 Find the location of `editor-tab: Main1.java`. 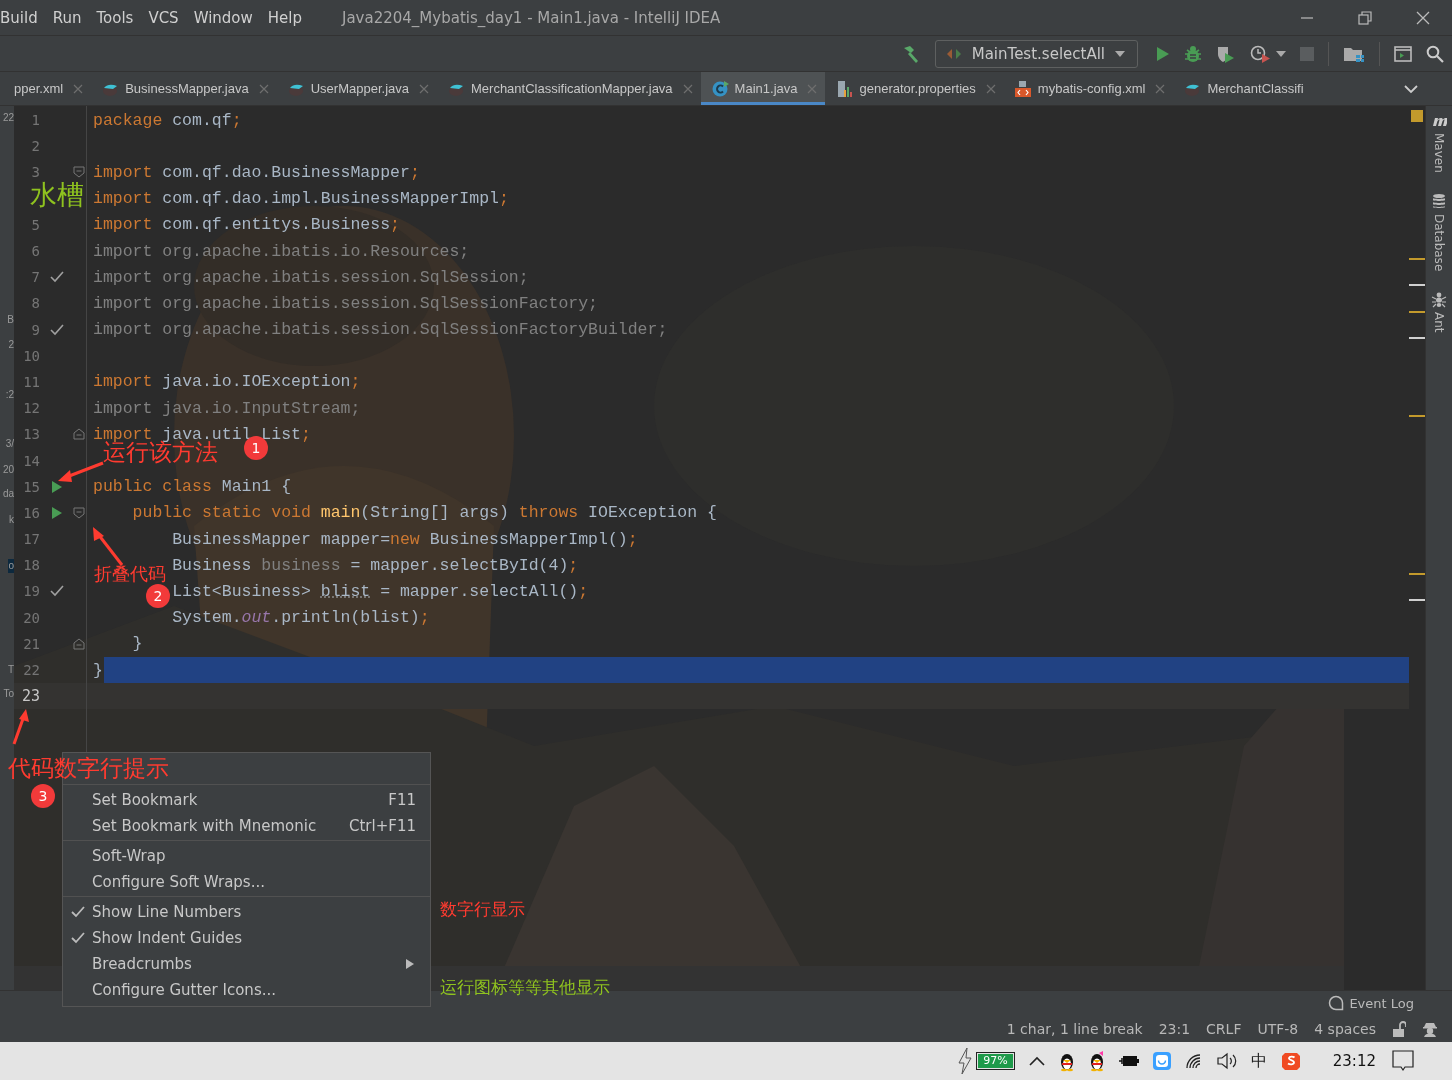

editor-tab: Main1.java is located at coordinates (763, 88).